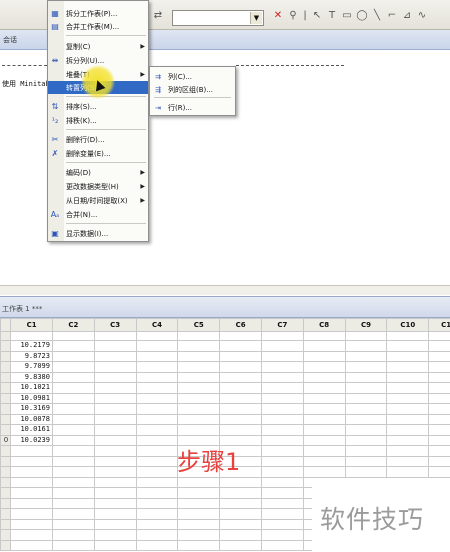 This screenshot has height=552, width=450. I want to click on column-header: C4, so click(157, 325).